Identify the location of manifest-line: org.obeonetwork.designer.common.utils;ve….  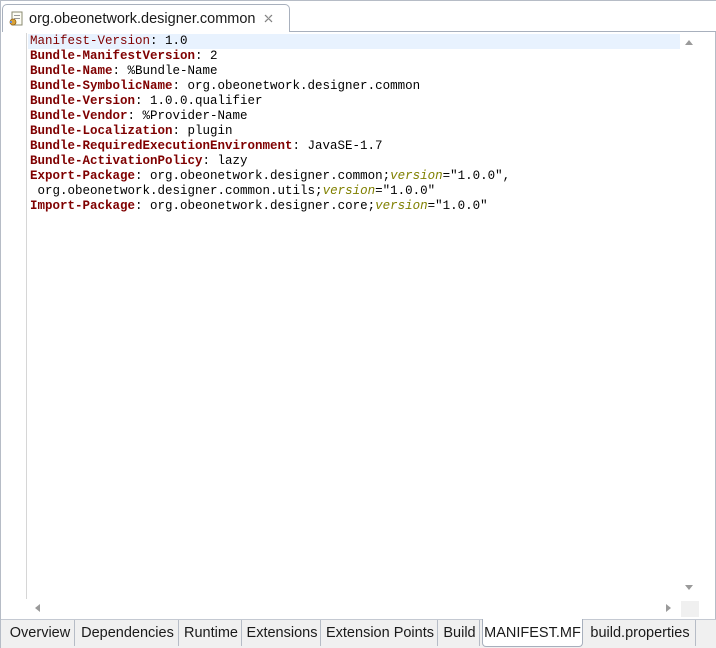
(270, 191).